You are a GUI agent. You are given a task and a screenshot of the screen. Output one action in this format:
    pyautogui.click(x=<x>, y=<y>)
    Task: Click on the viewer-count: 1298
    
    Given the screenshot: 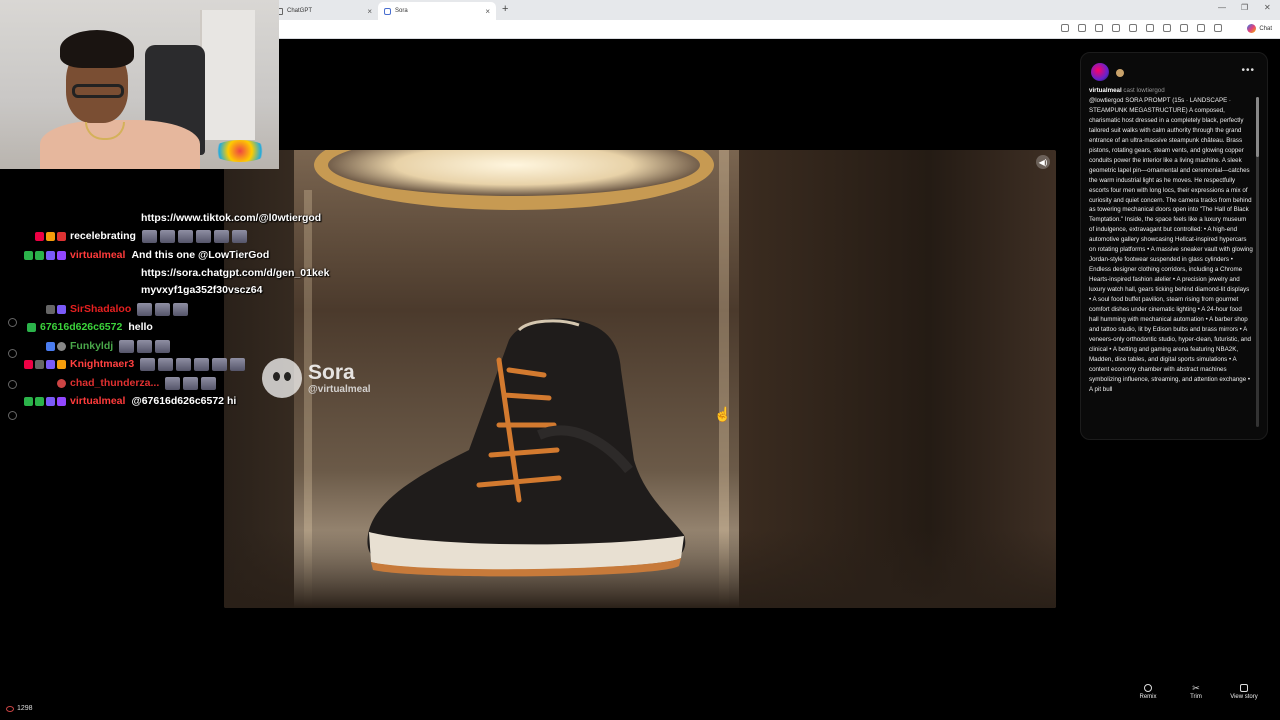 What is the action you would take?
    pyautogui.click(x=19, y=708)
    